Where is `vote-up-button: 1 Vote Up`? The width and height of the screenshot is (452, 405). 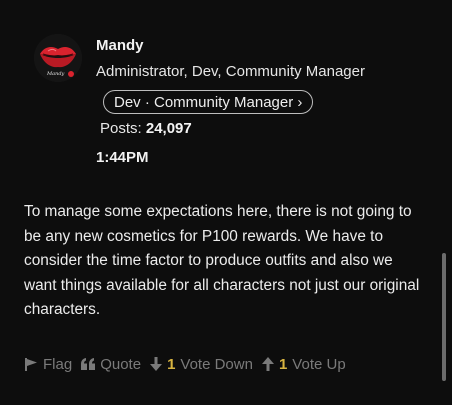 vote-up-button: 1 Vote Up is located at coordinates (303, 364).